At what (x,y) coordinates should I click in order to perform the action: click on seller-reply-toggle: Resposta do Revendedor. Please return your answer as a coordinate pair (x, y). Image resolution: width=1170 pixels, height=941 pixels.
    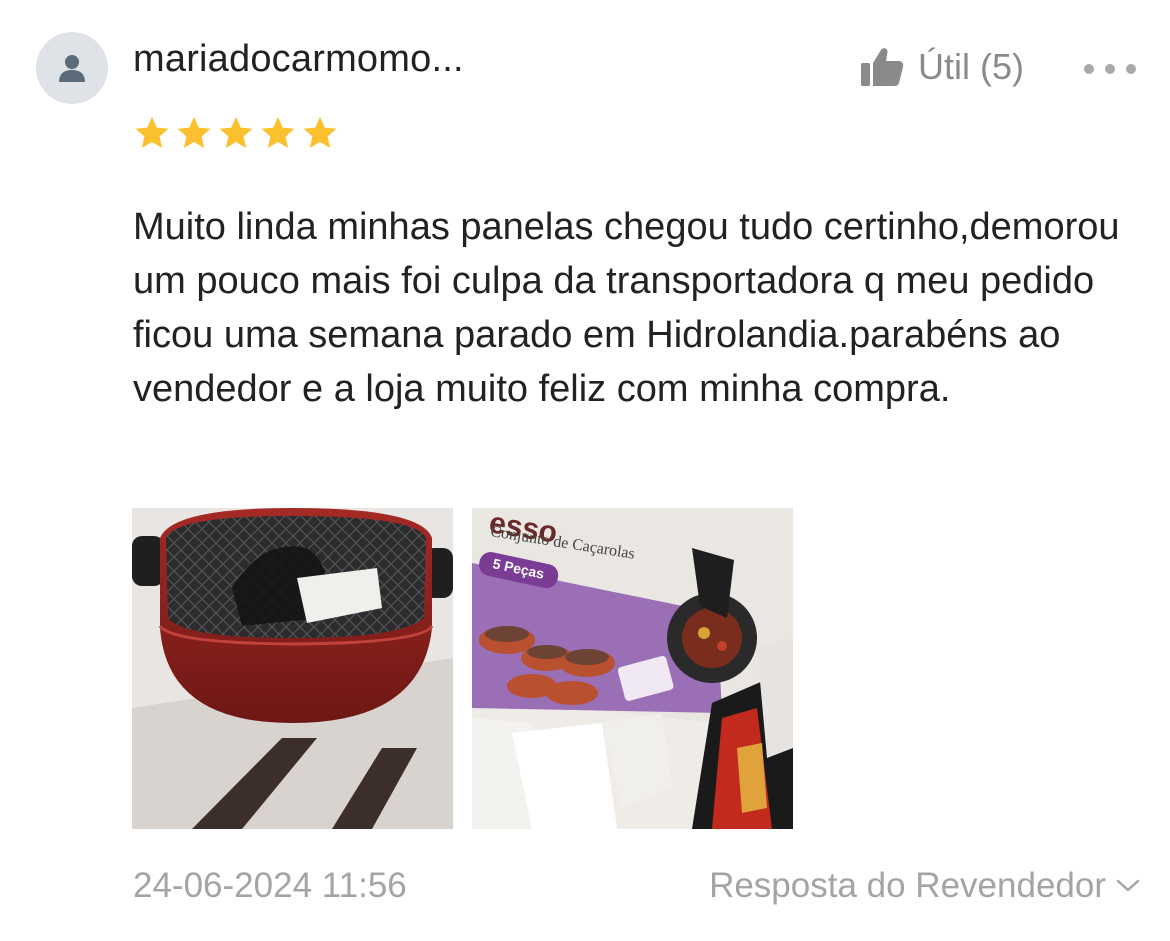
    Looking at the image, I should click on (924, 886).